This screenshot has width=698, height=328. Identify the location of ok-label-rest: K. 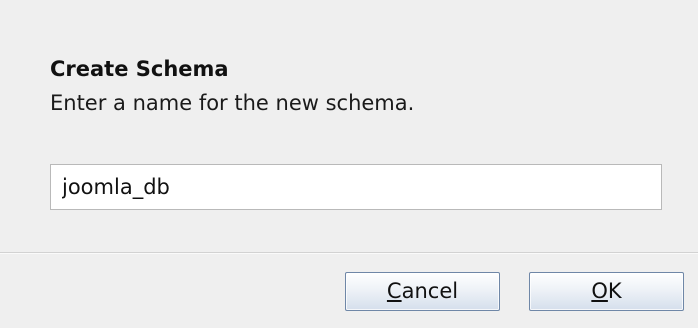
(614, 291).